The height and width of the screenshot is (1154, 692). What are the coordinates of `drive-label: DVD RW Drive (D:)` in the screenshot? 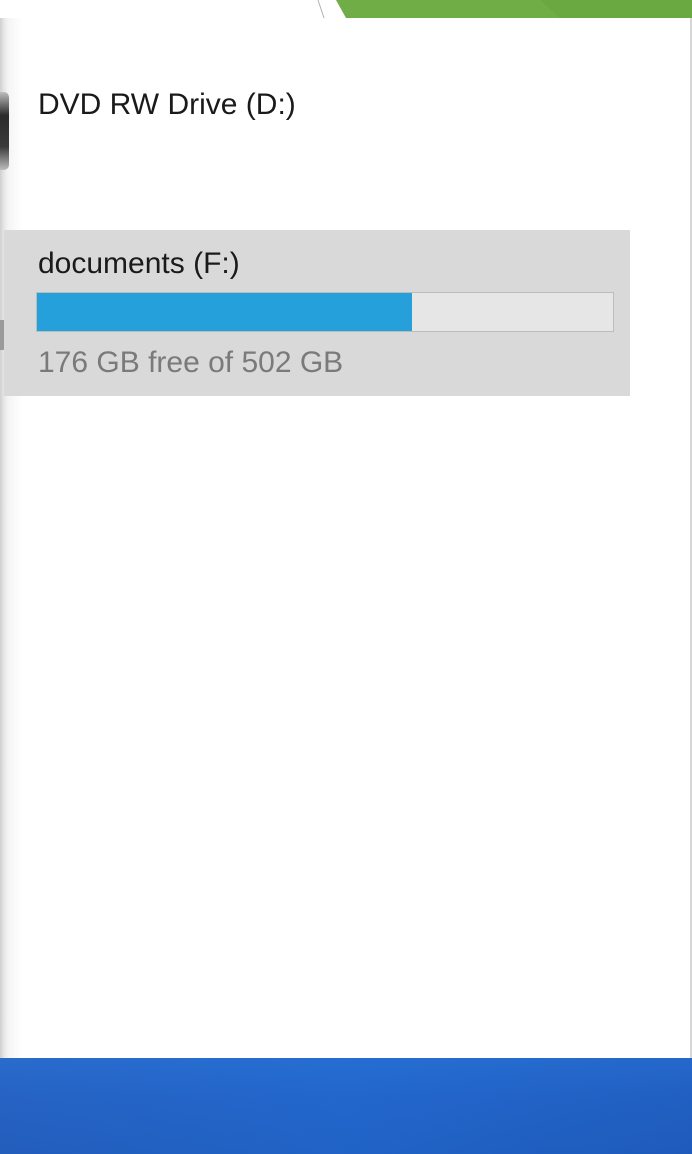 It's located at (167, 104).